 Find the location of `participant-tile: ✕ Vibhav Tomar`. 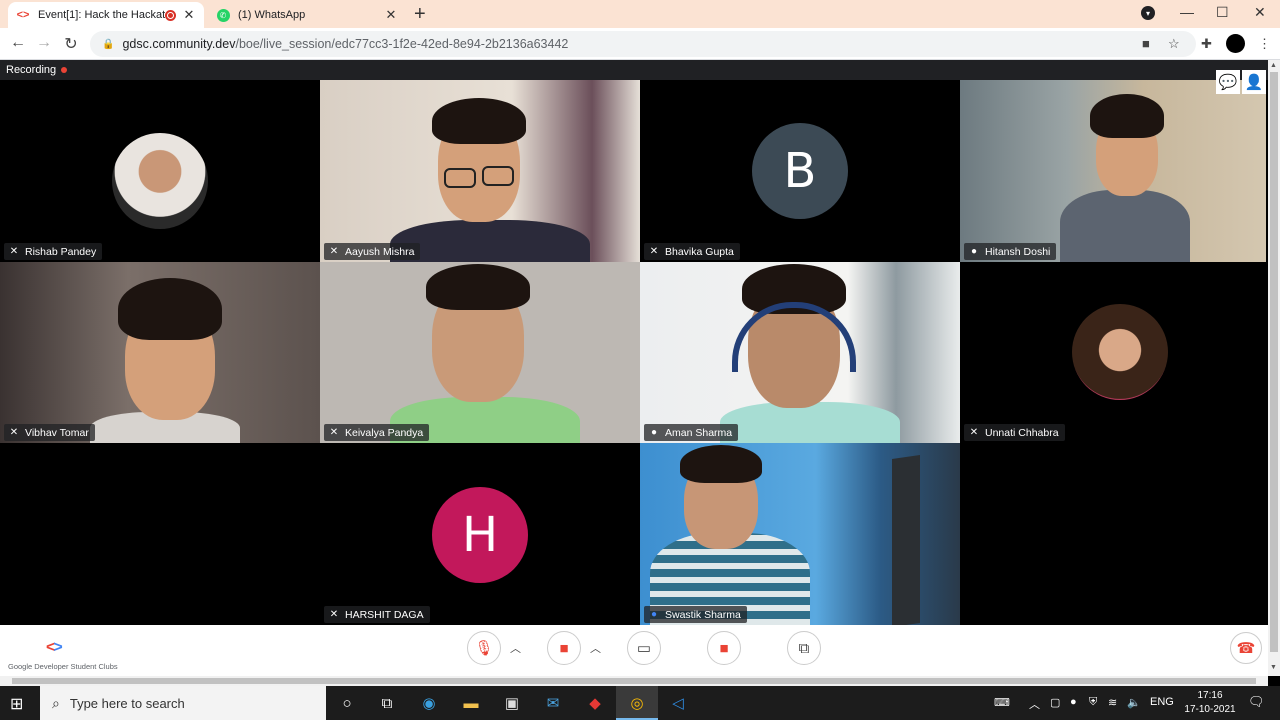

participant-tile: ✕ Vibhav Tomar is located at coordinates (160, 352).